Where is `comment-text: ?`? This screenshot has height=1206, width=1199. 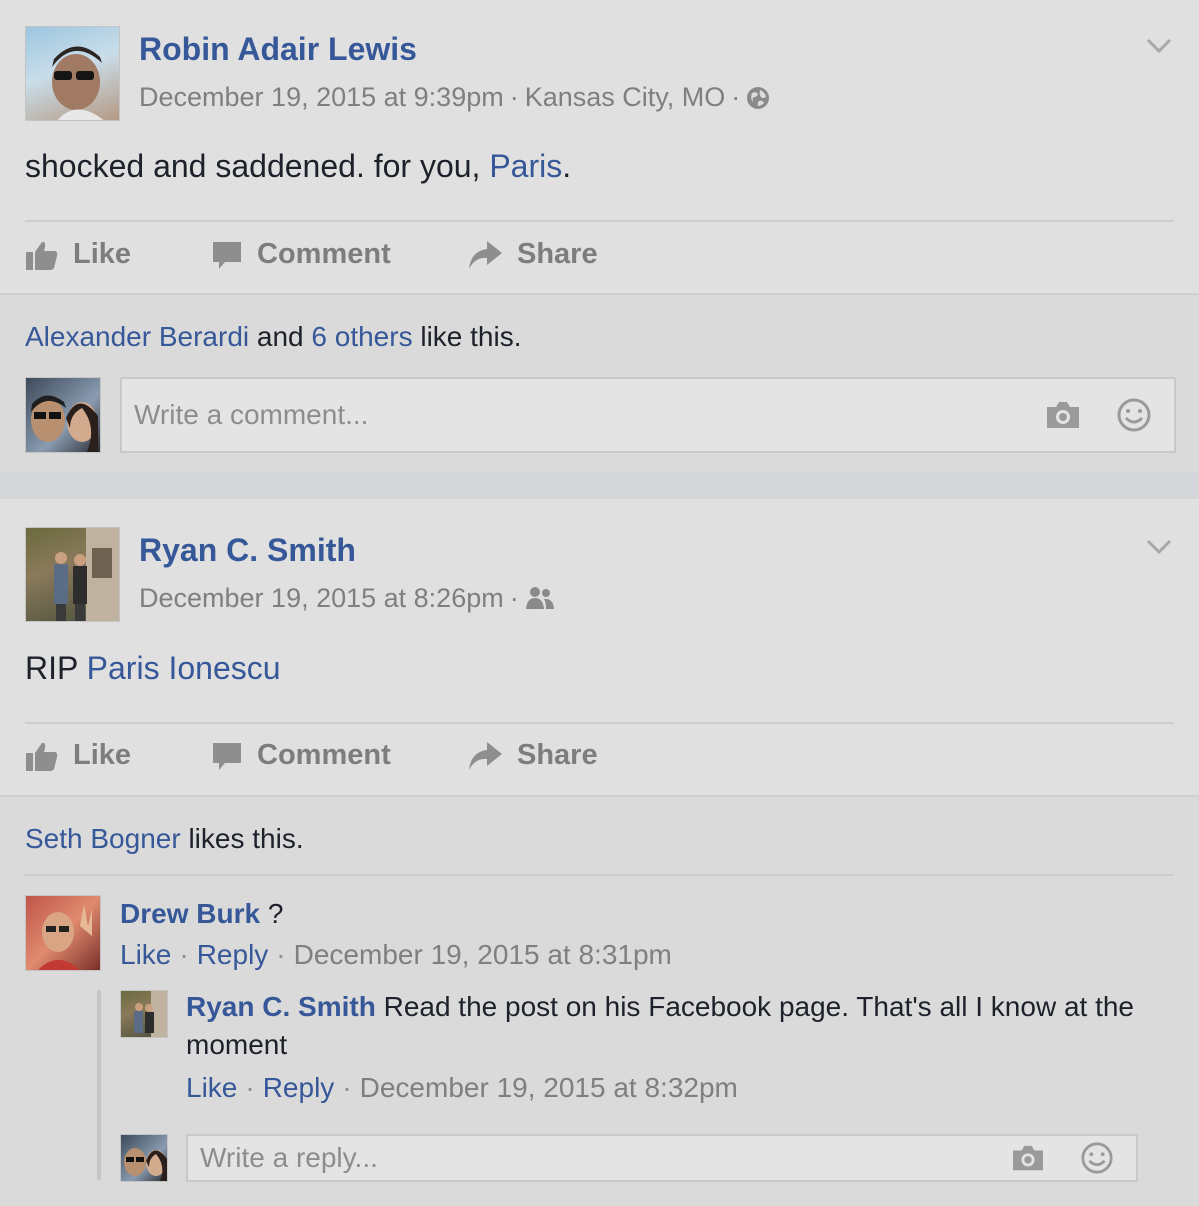
comment-text: ? is located at coordinates (272, 913).